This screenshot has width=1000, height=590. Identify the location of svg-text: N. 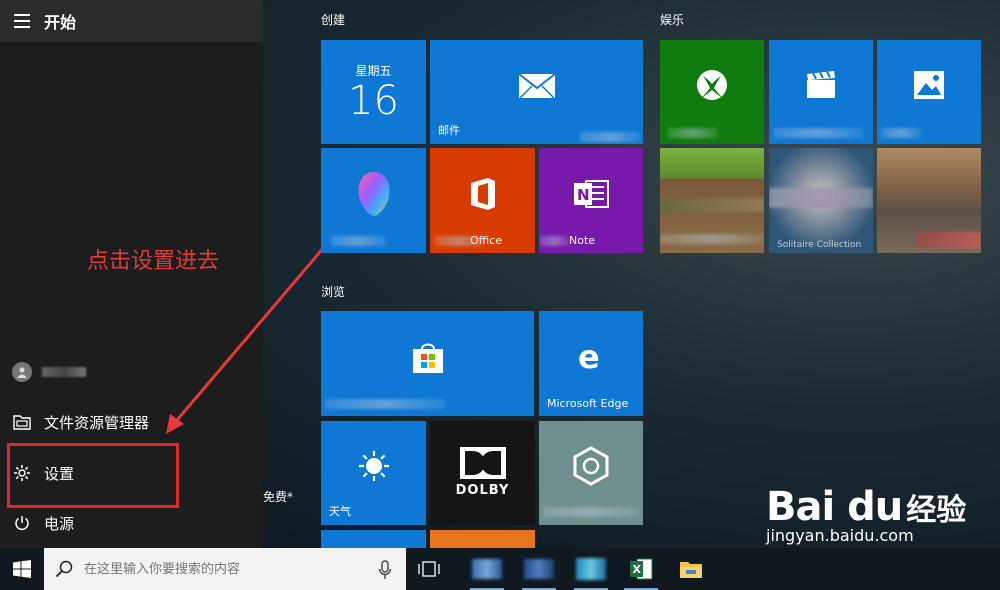
(583, 195).